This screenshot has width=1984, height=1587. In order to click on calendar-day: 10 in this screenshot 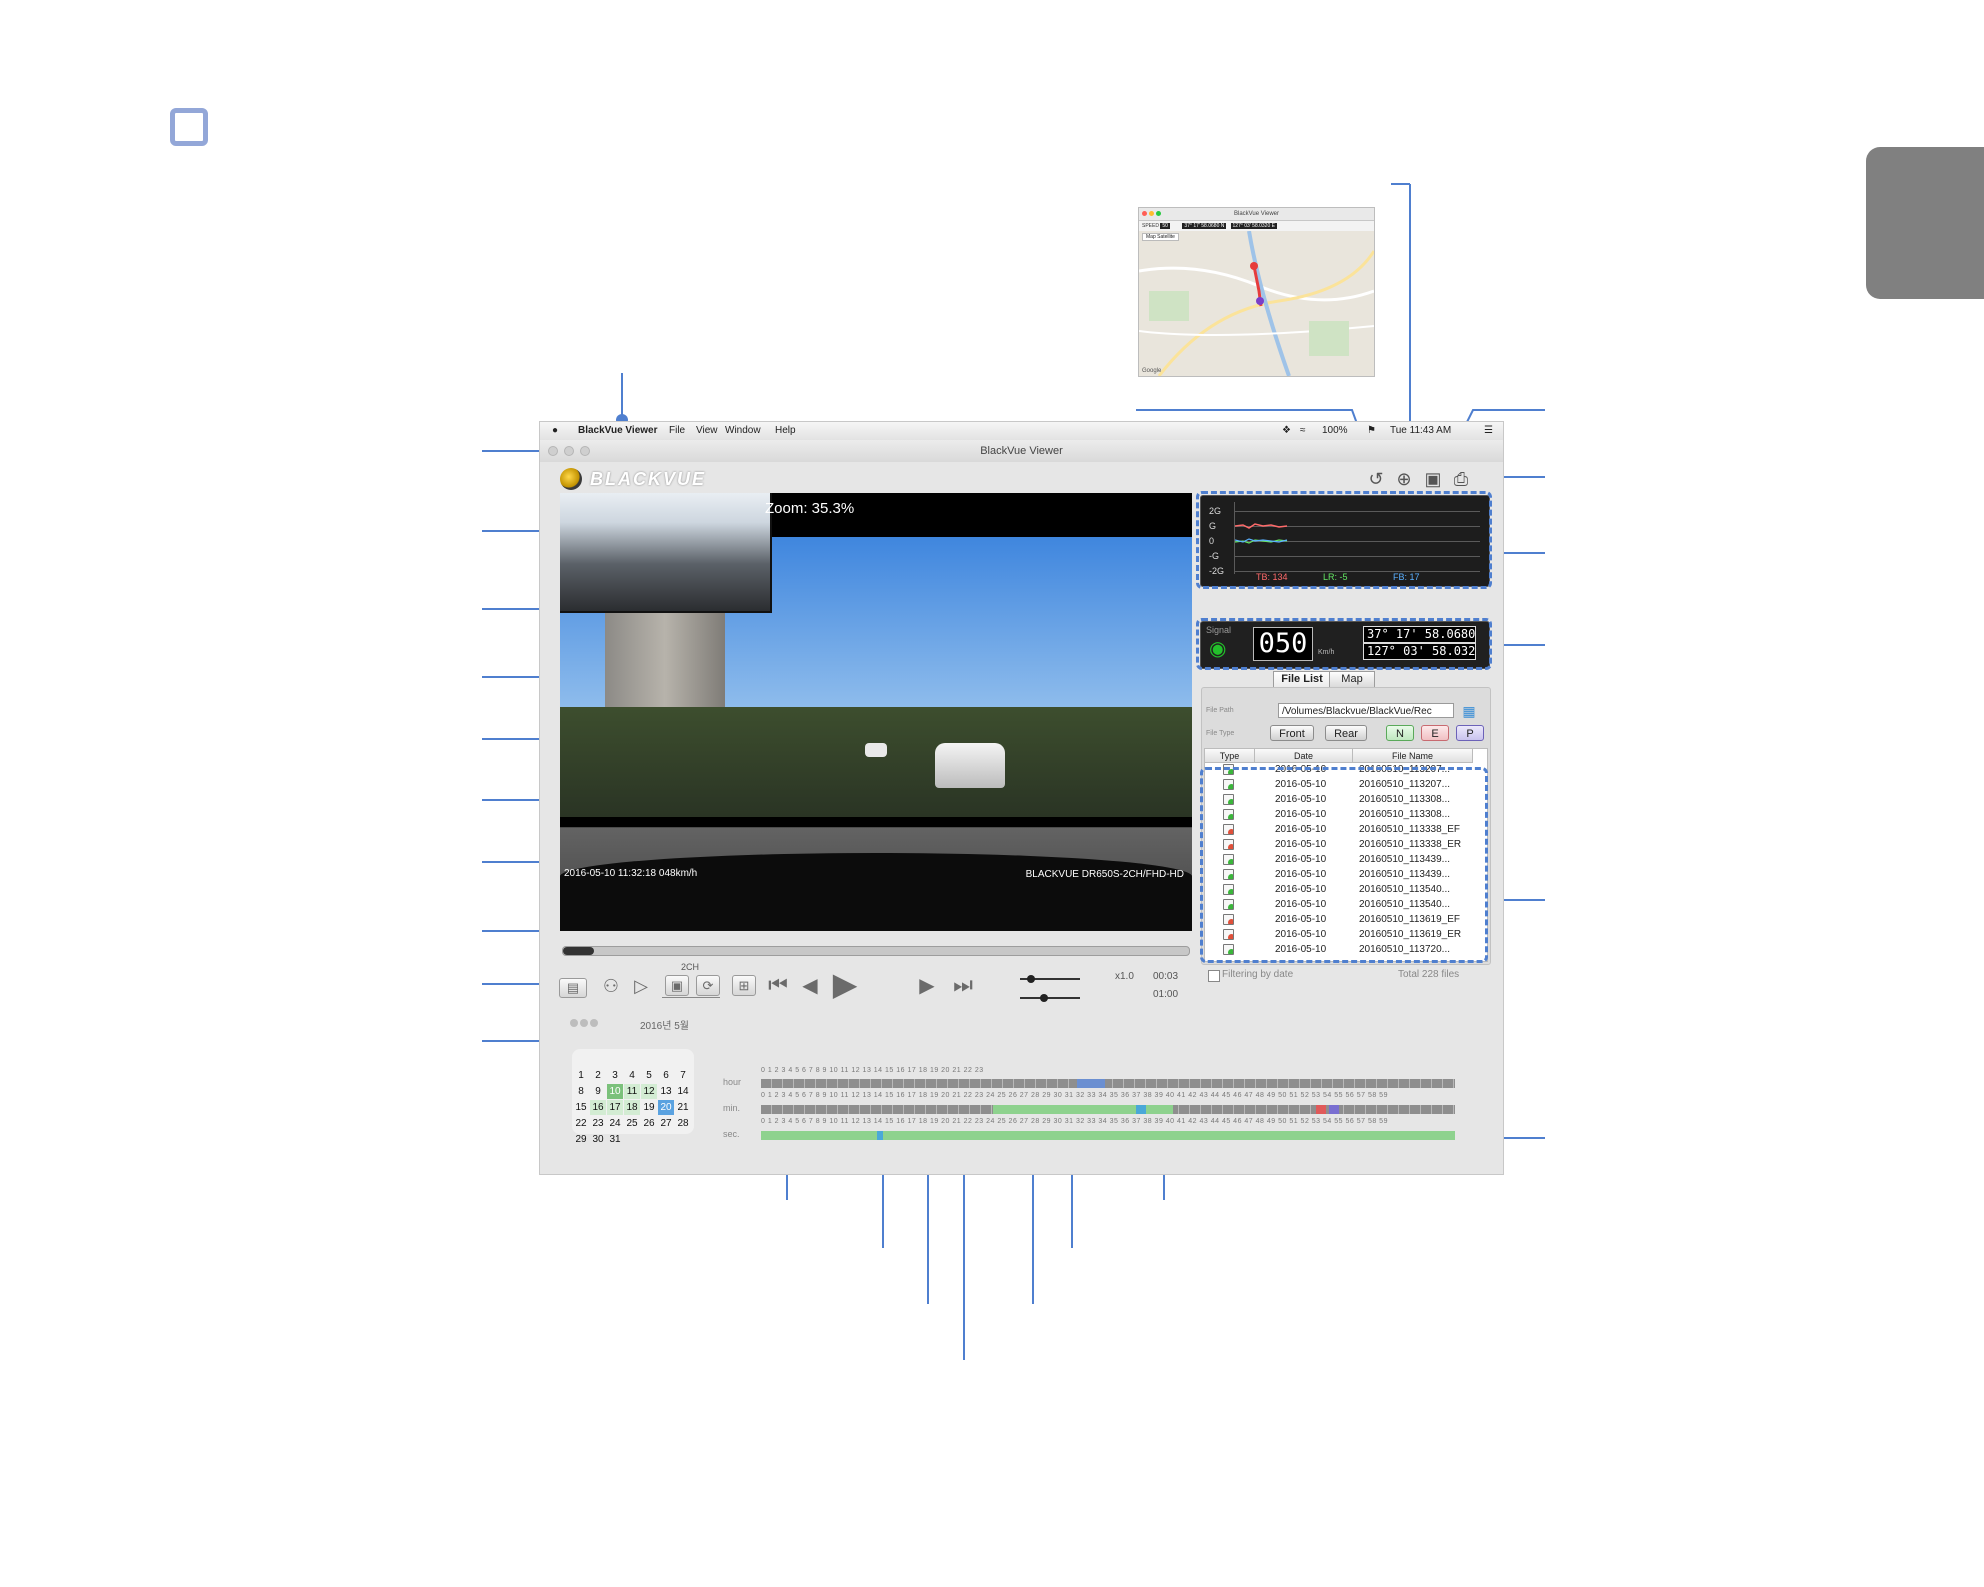, I will do `click(615, 1091)`.